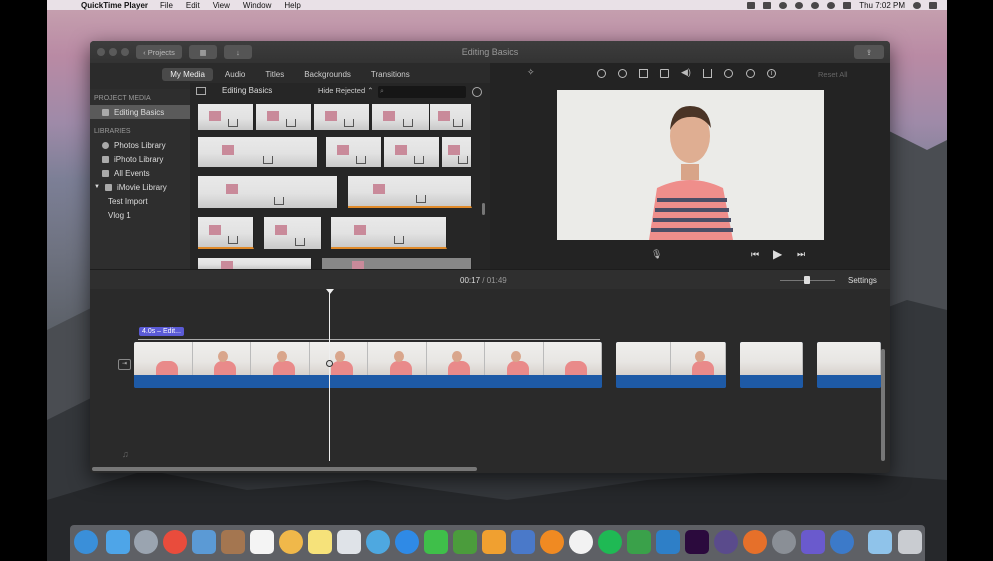 This screenshot has height=561, width=993. What do you see at coordinates (390, 74) in the screenshot?
I see `tab-transitions: Transitions` at bounding box center [390, 74].